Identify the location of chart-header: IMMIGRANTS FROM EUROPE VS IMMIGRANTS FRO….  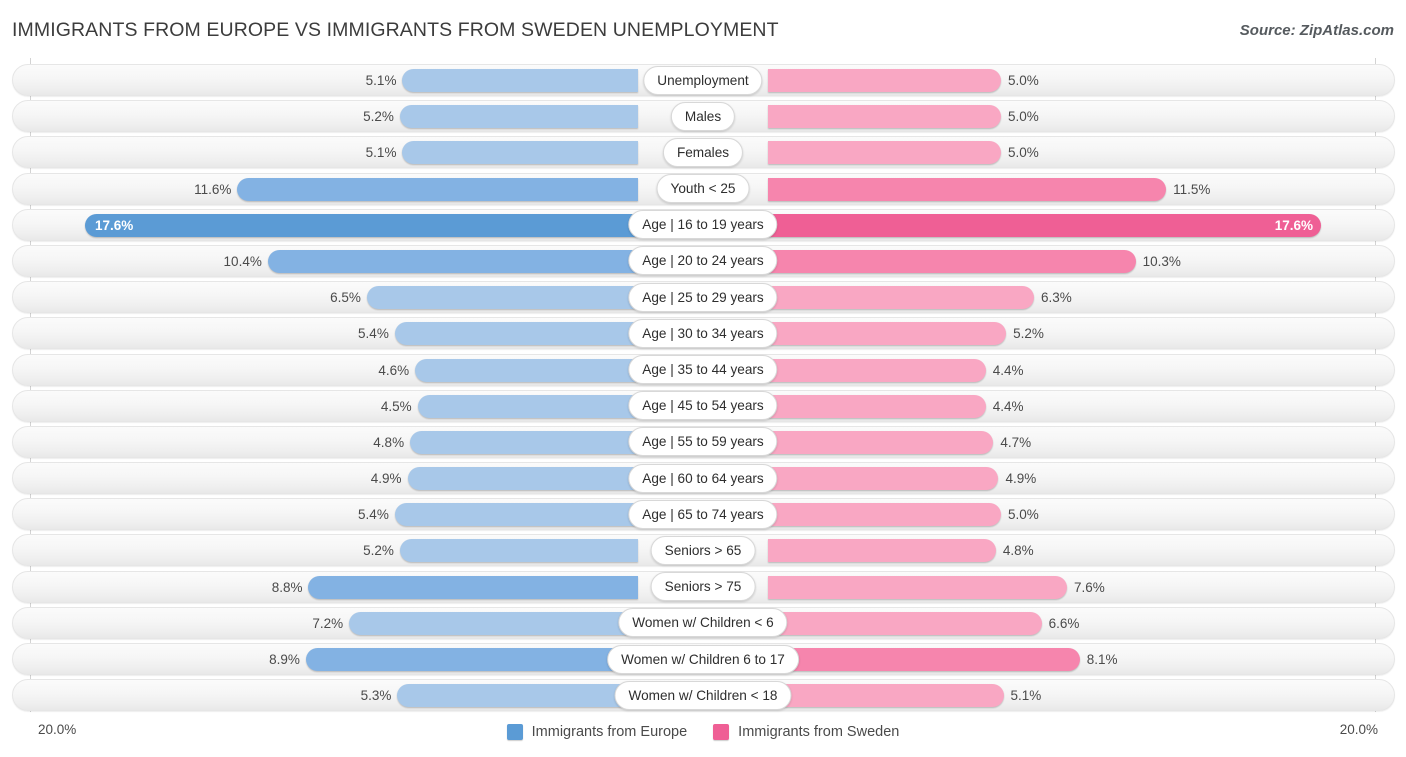
(703, 29).